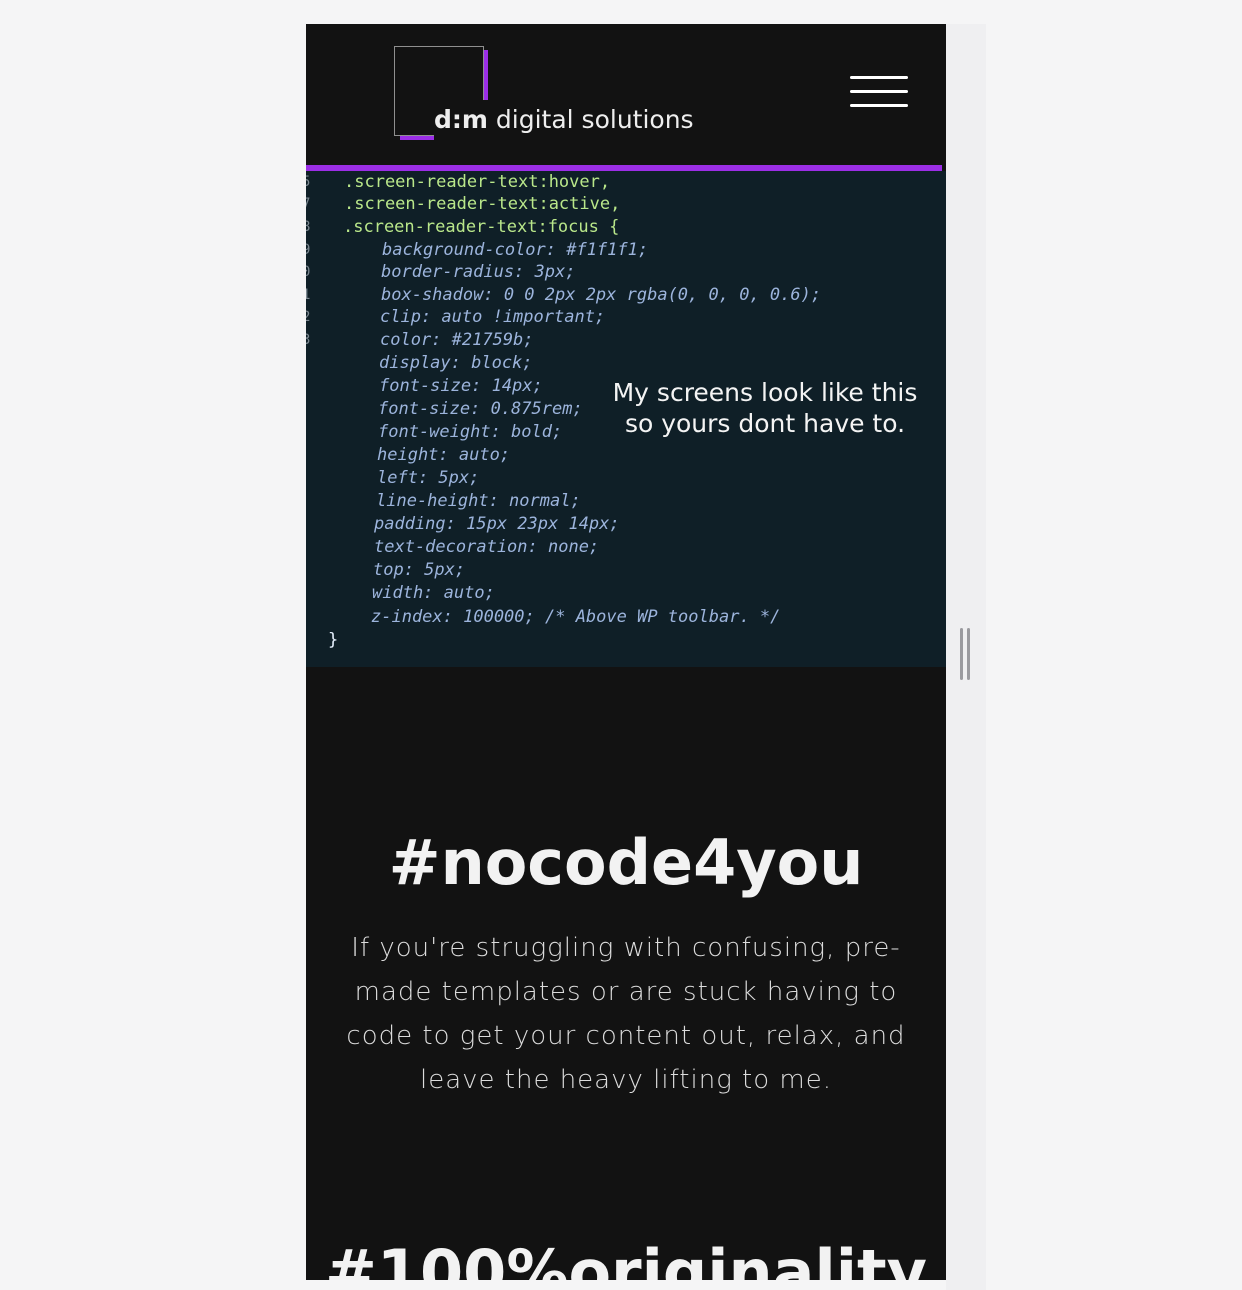  Describe the element at coordinates (433, 593) in the screenshot. I see `code-line: width: auto;` at that location.